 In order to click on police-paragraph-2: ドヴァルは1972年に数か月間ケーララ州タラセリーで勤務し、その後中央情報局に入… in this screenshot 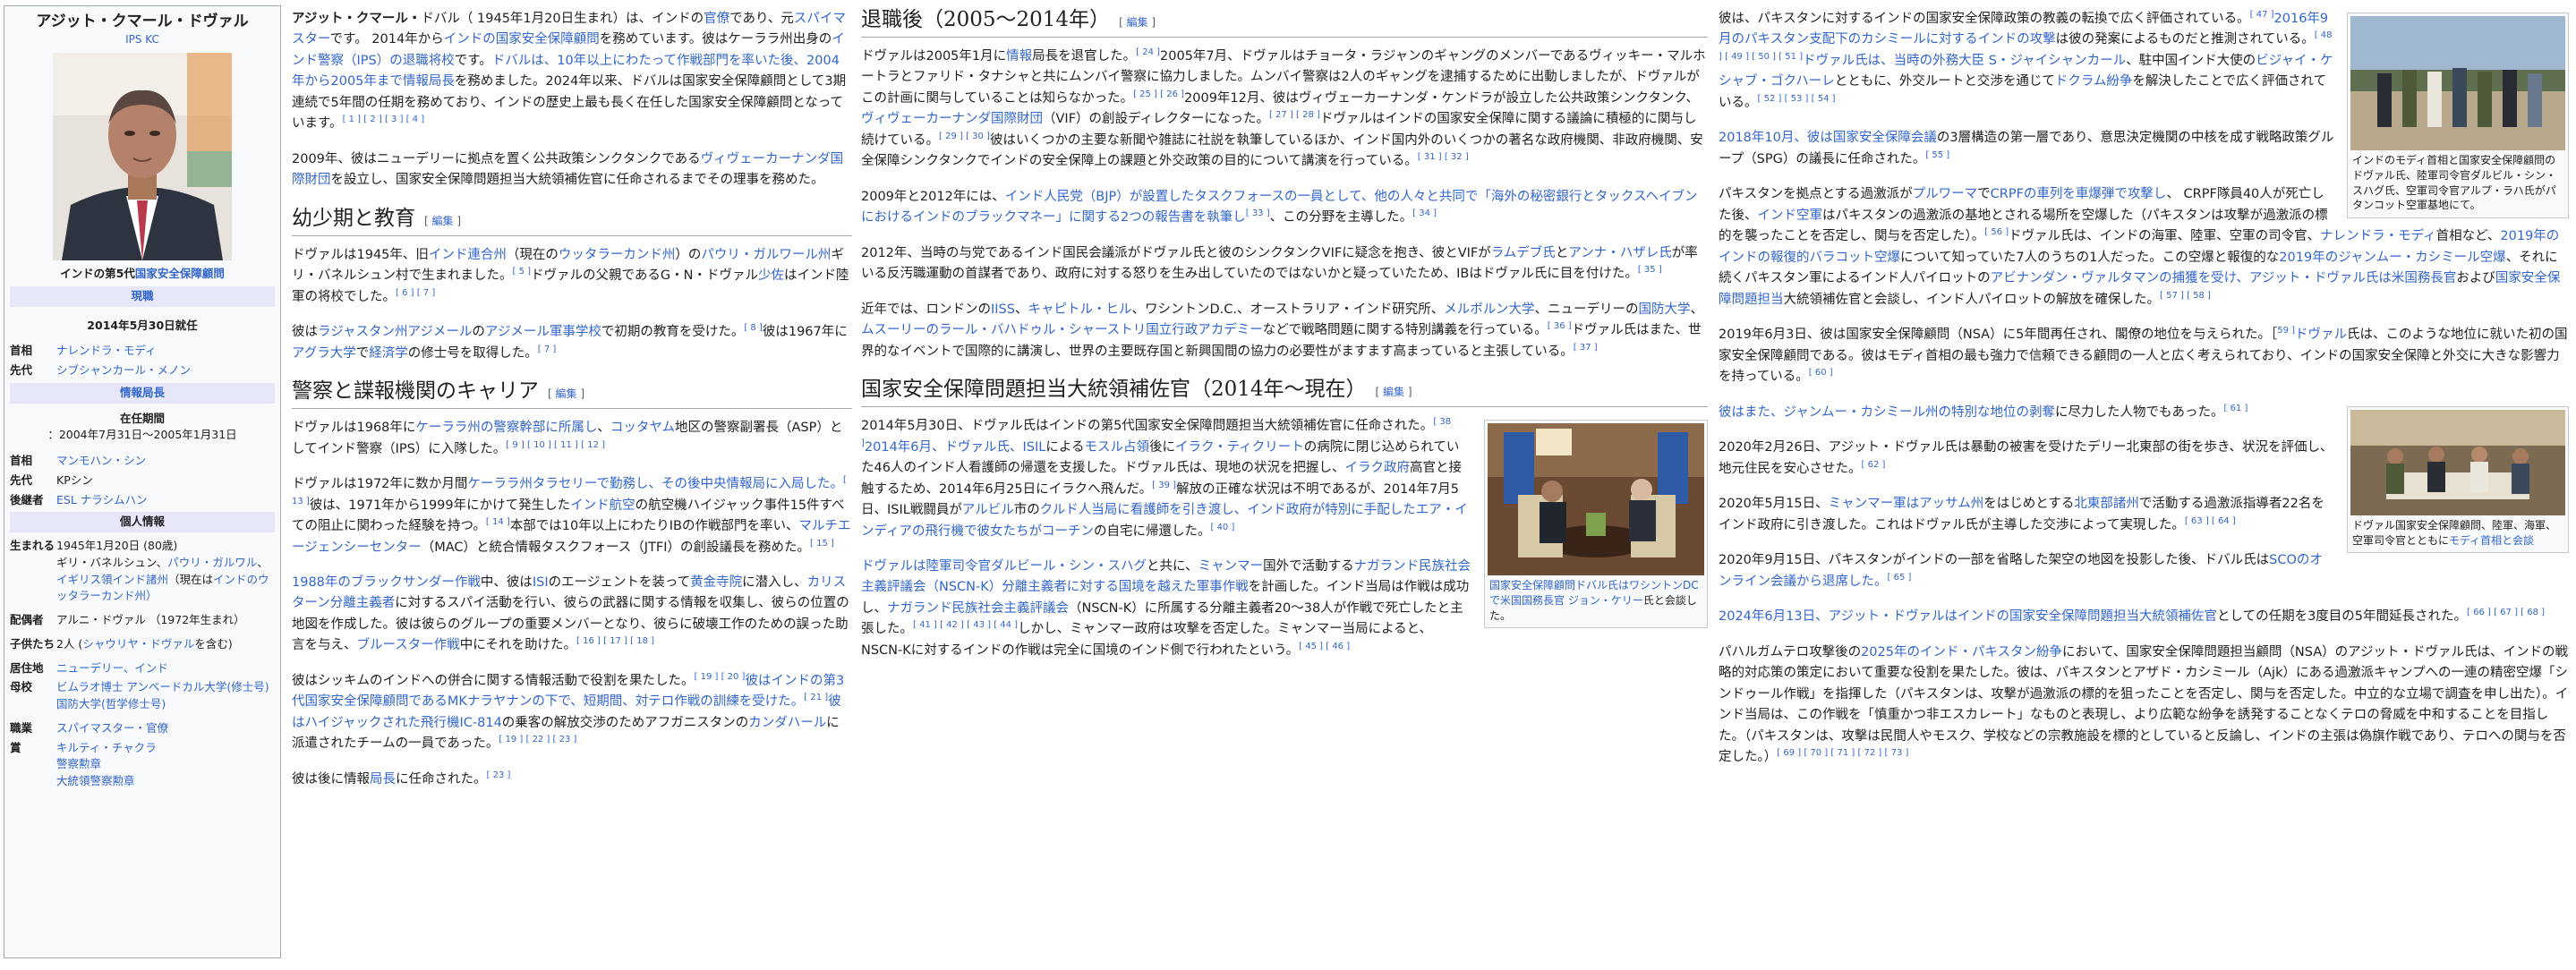, I will do `click(571, 515)`.